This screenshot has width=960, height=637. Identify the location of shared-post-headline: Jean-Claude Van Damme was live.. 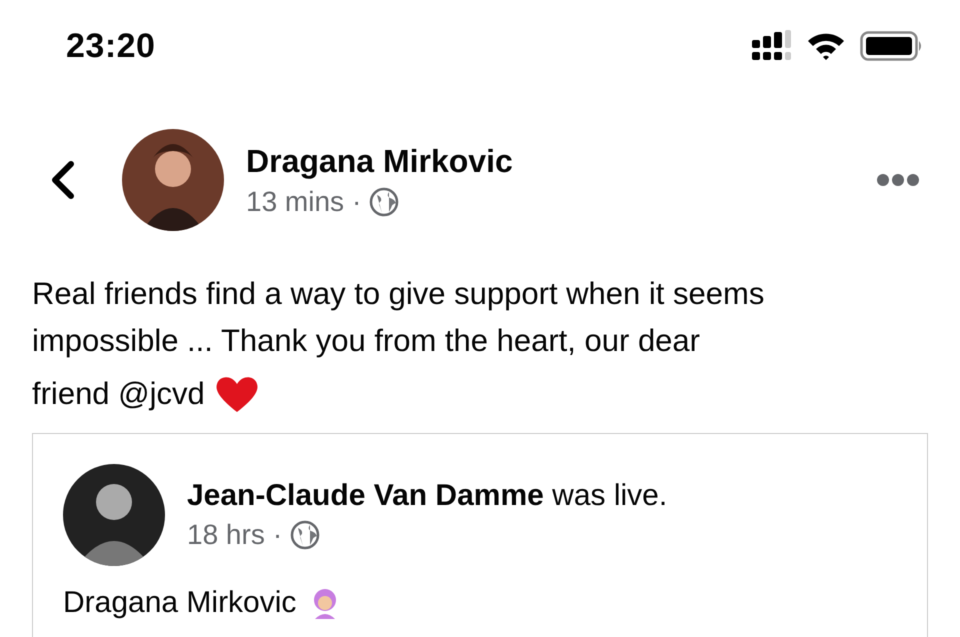
(427, 496).